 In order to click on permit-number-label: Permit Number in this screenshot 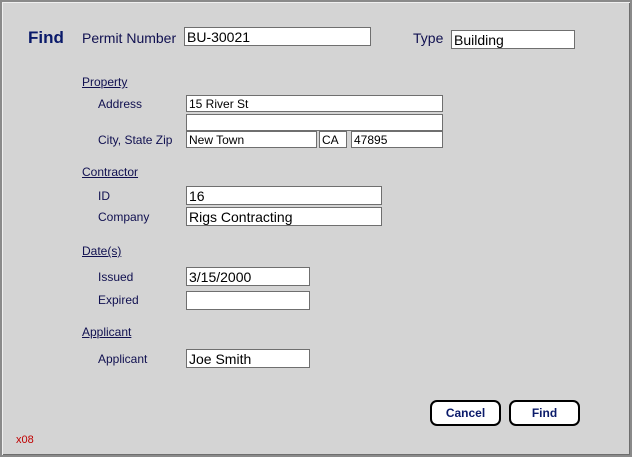, I will do `click(129, 38)`.